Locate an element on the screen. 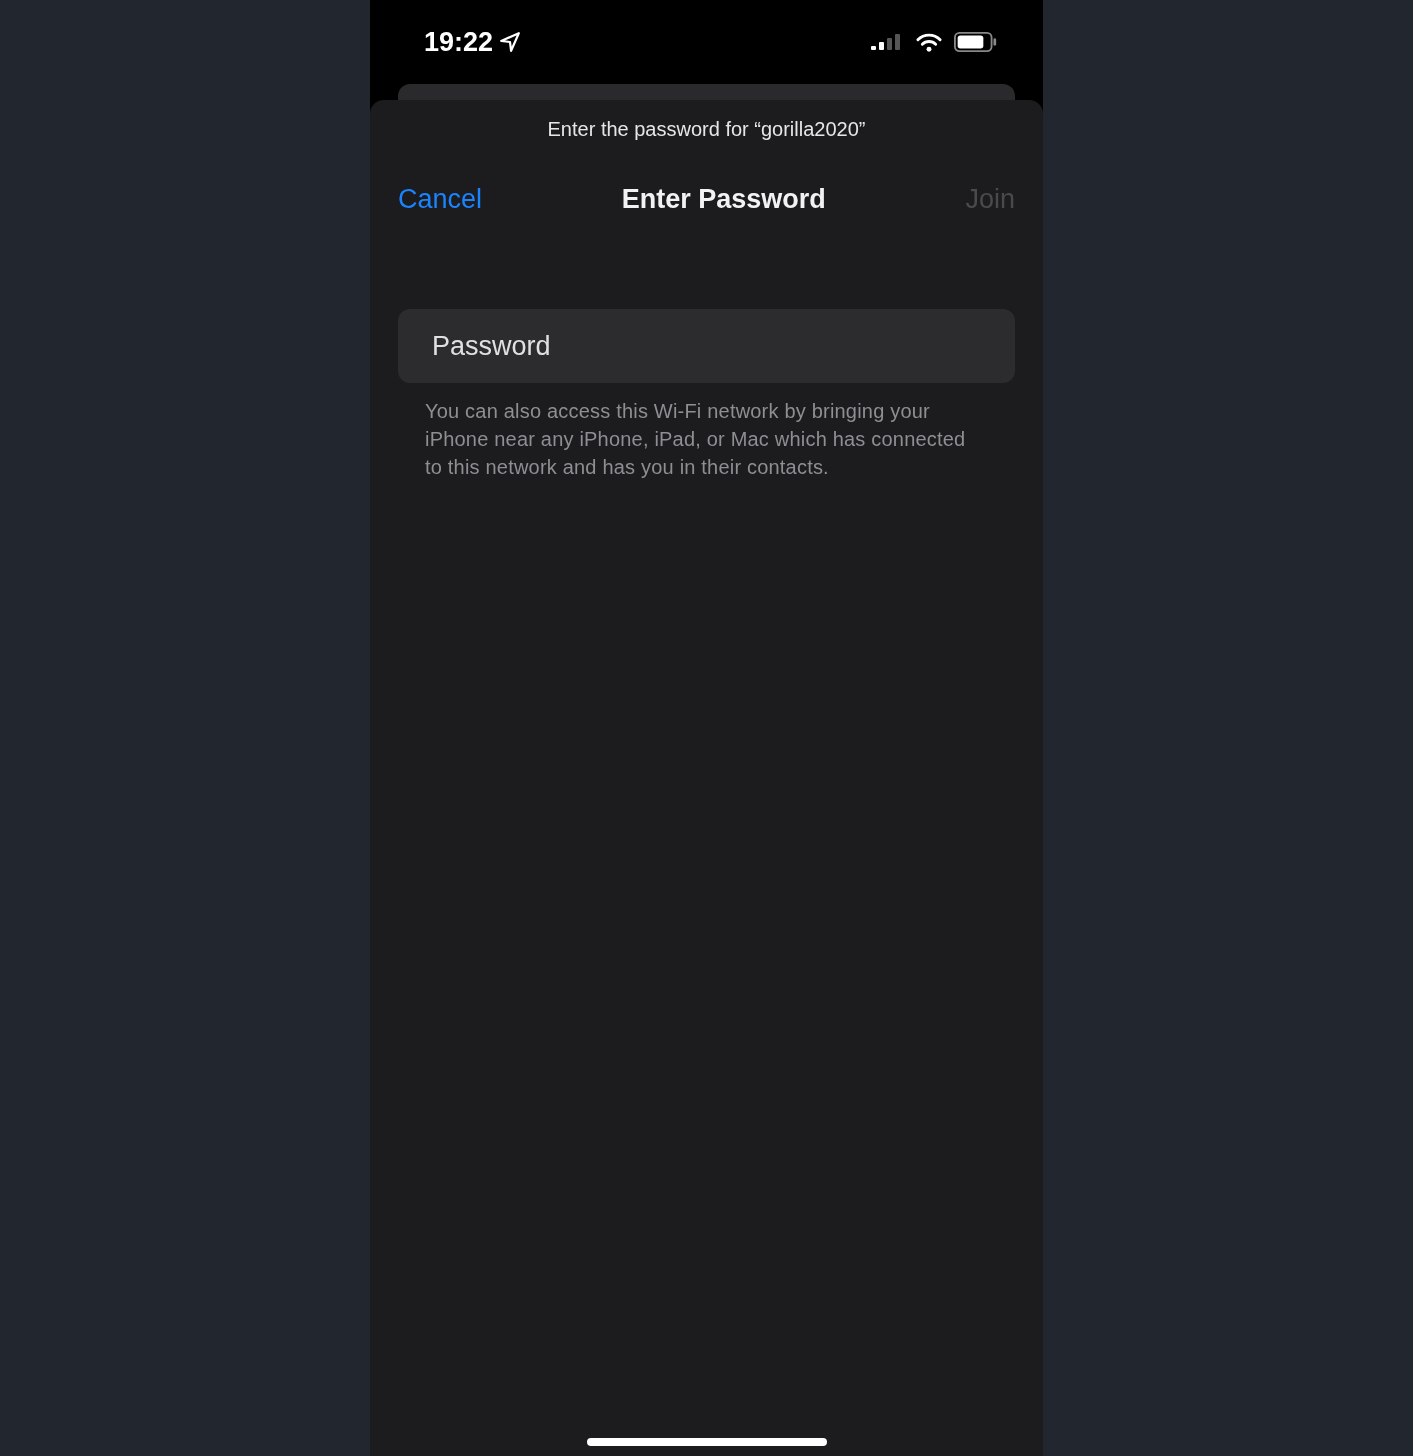 This screenshot has width=1413, height=1456. battery-icon is located at coordinates (976, 42).